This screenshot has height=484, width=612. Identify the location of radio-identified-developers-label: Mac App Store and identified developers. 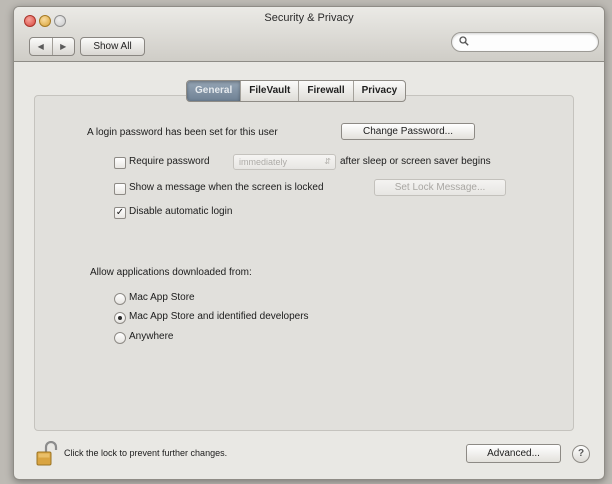
(219, 316).